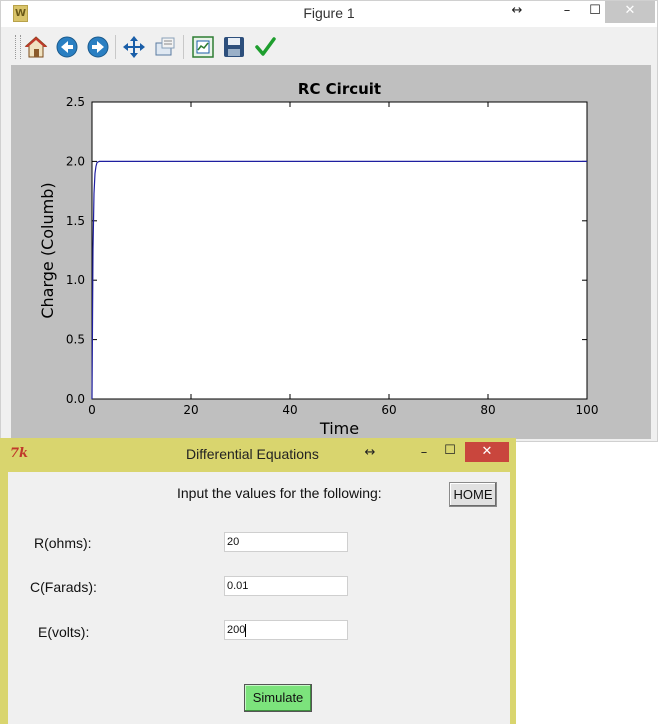 This screenshot has width=658, height=724. Describe the element at coordinates (289, 410) in the screenshot. I see `x-tick-label: 40` at that location.